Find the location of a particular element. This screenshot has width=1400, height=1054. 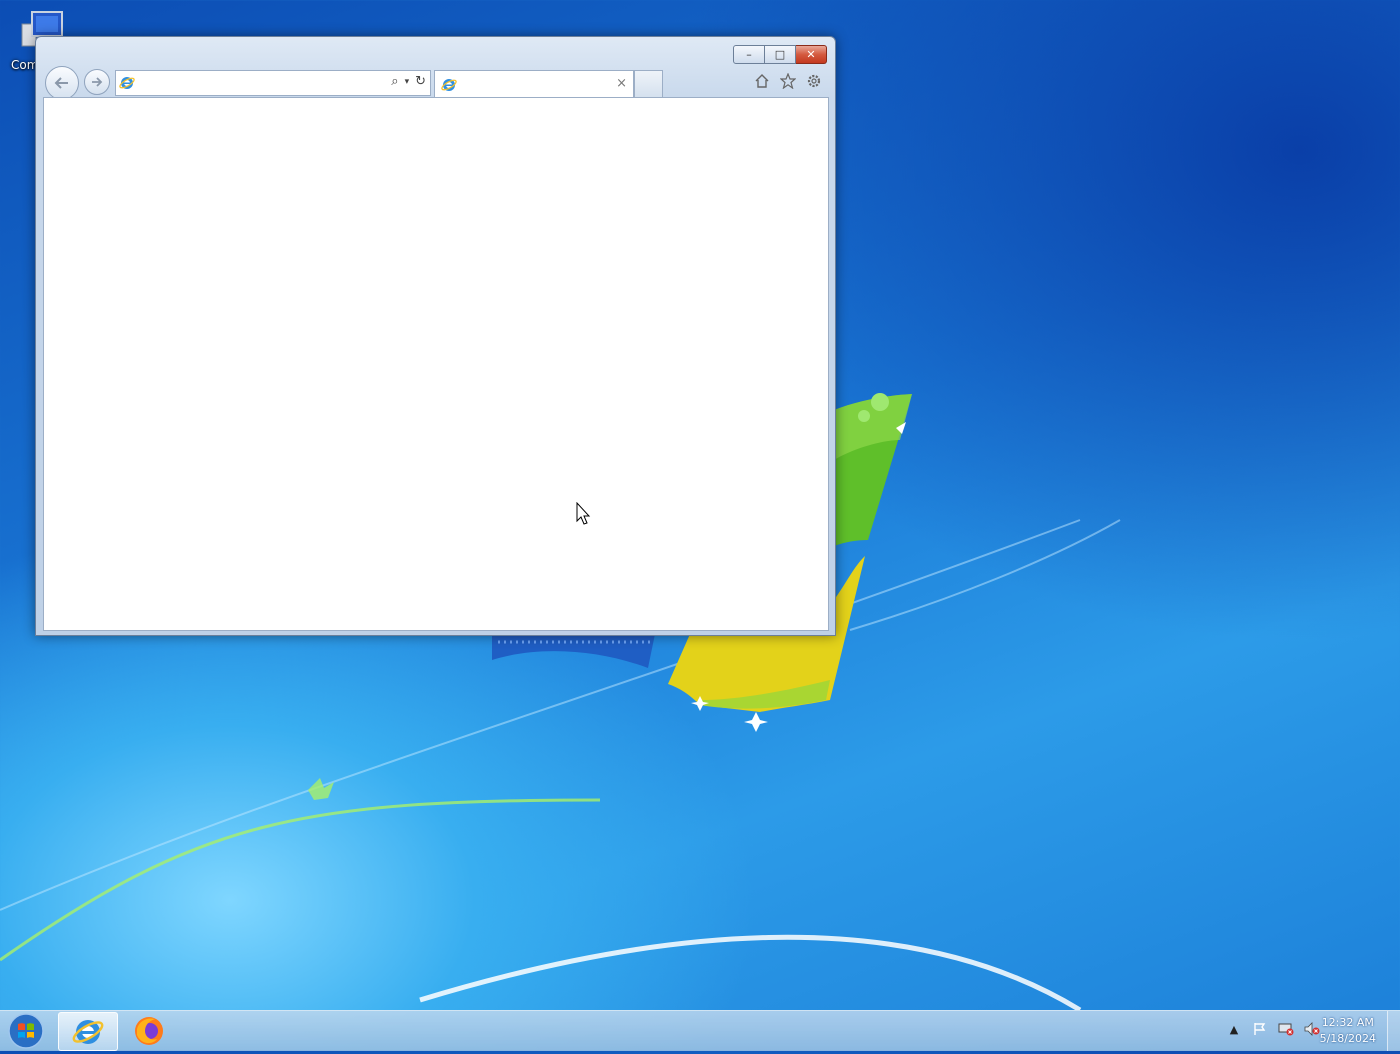

close-button: ✕ is located at coordinates (811, 54).